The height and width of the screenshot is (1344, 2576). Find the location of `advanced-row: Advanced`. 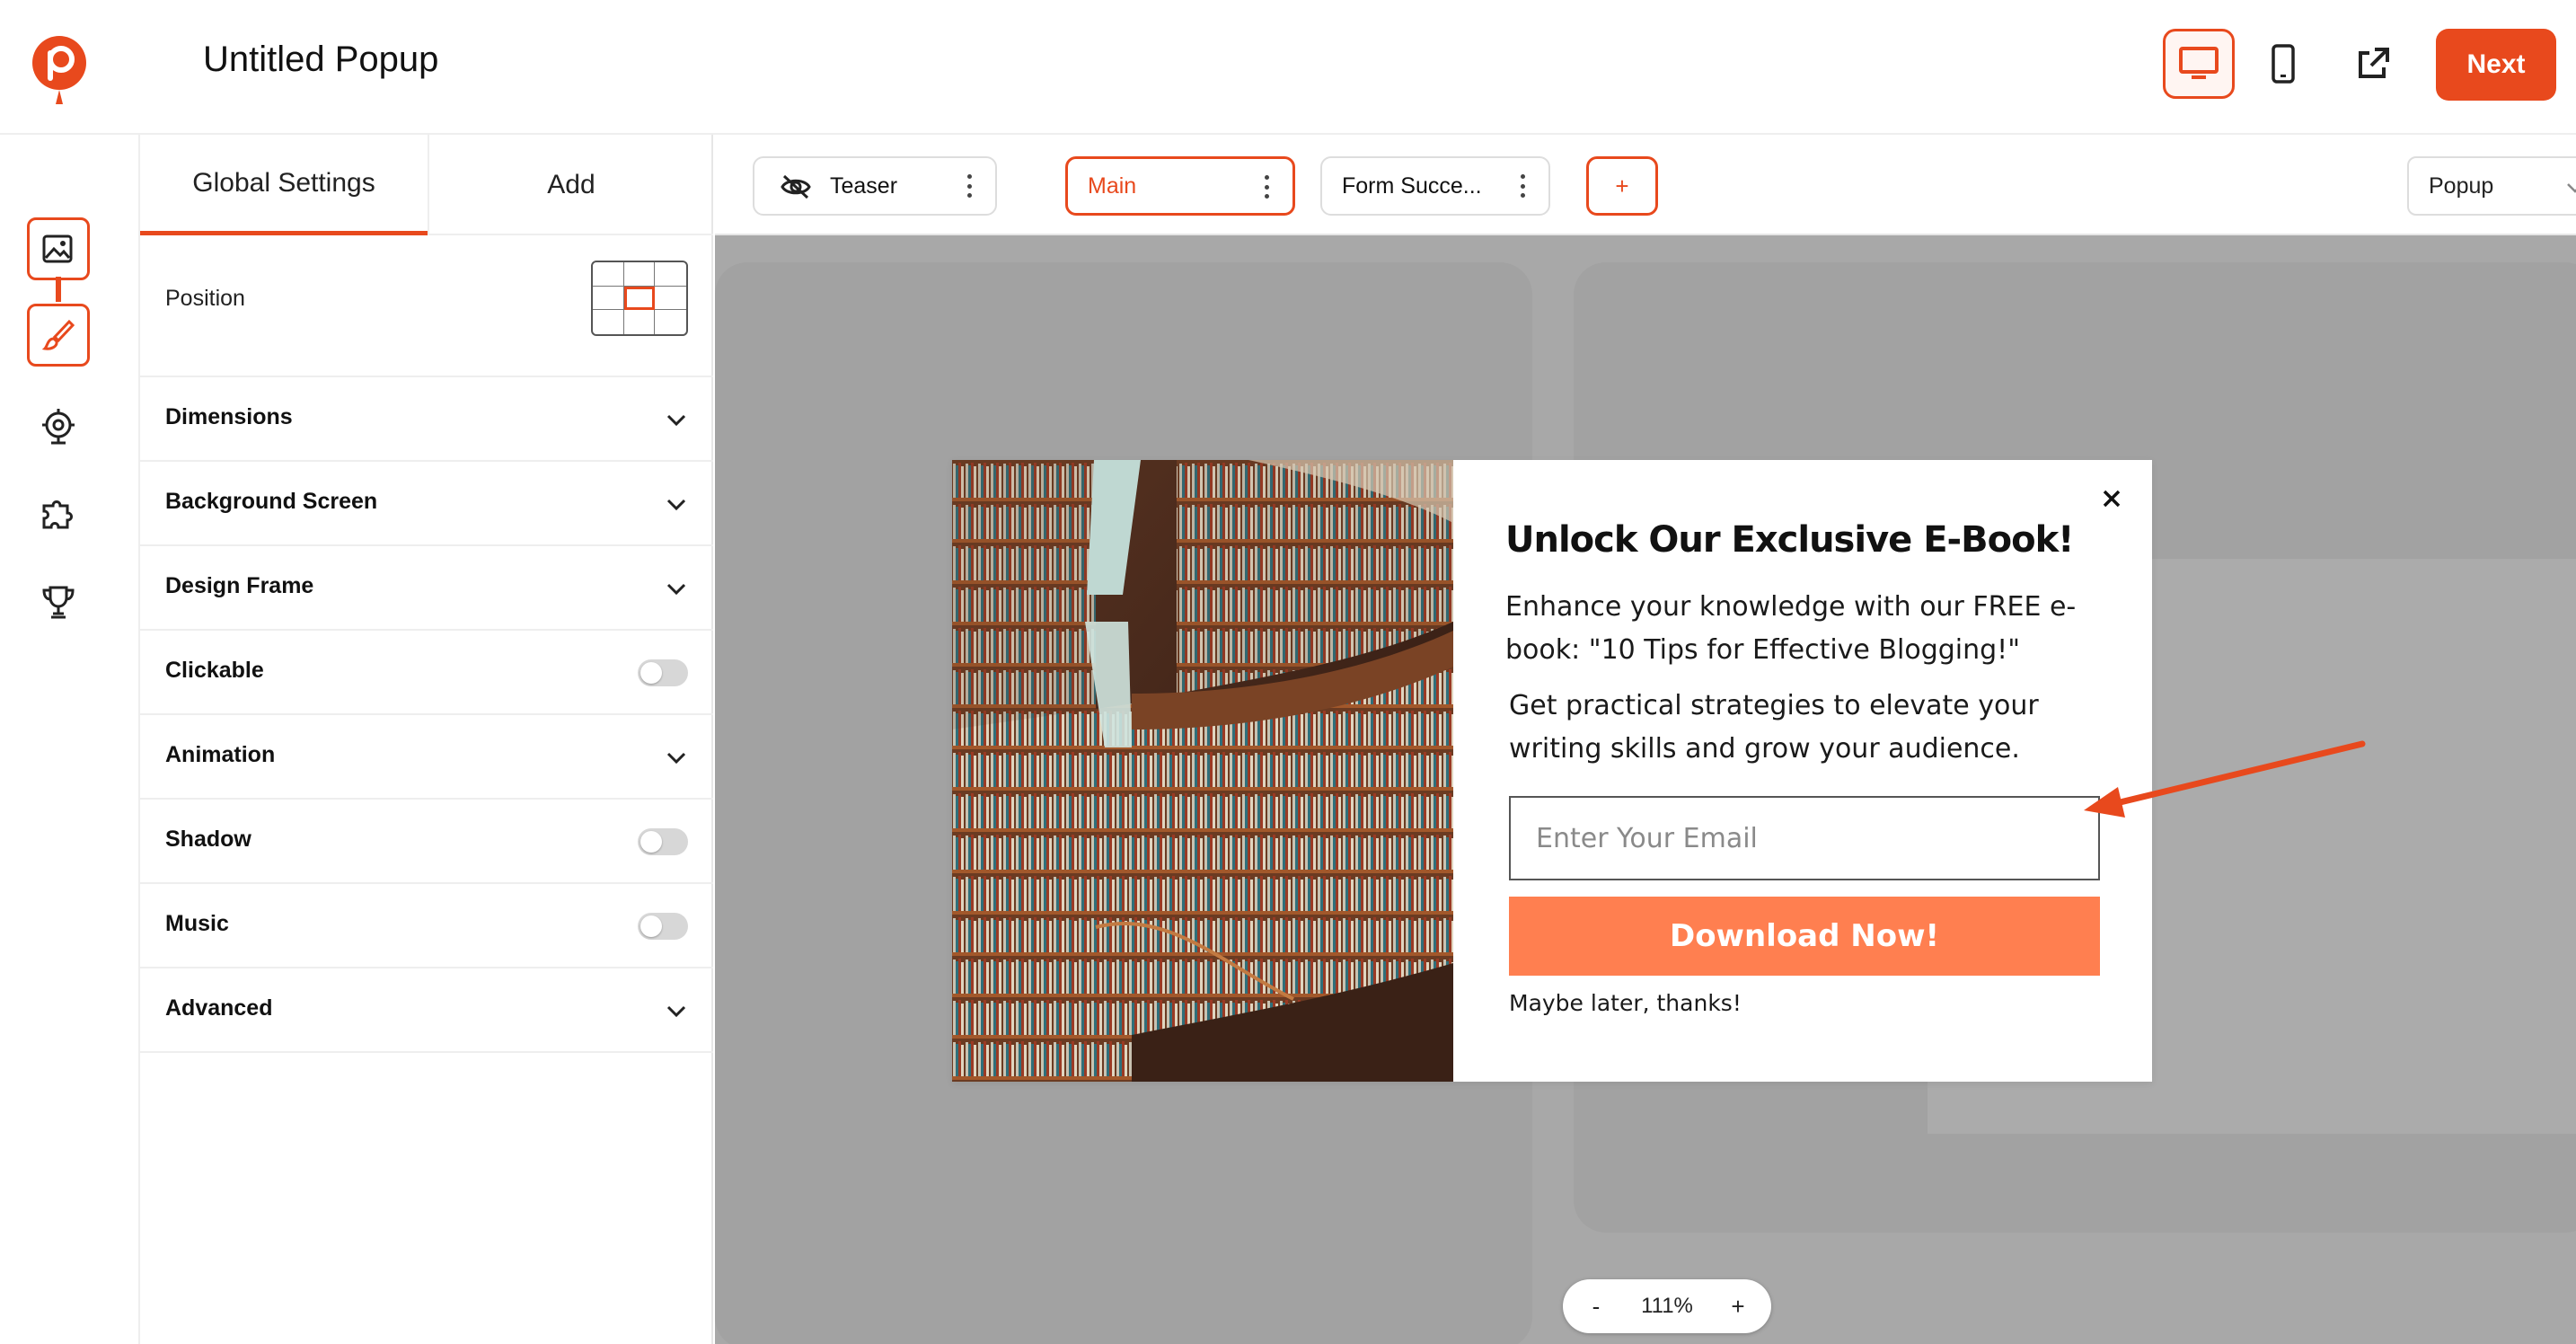

advanced-row: Advanced is located at coordinates (426, 1010).